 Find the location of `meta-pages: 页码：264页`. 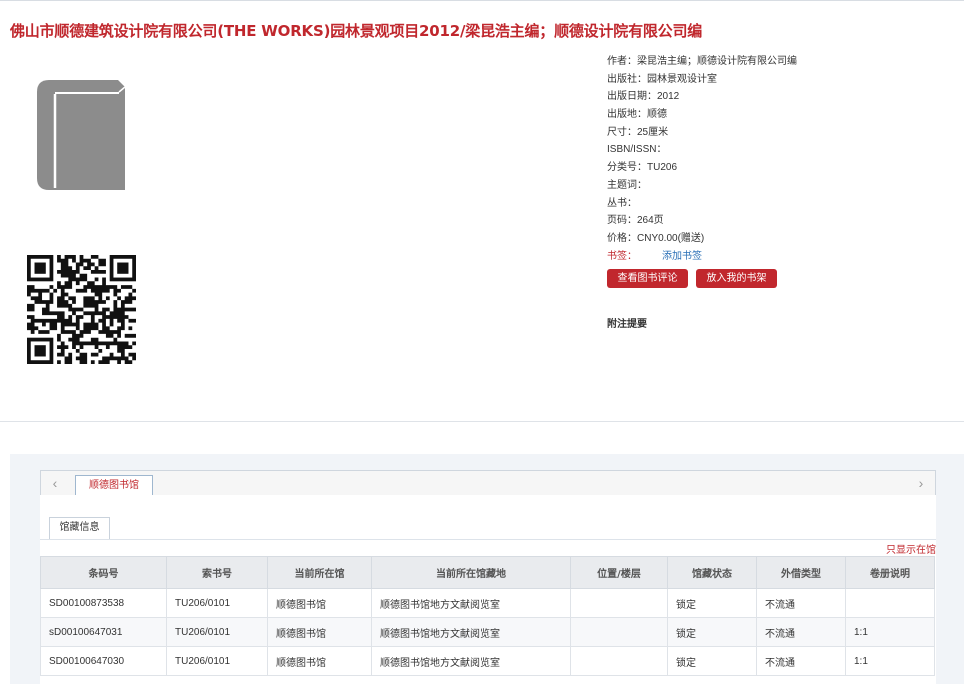

meta-pages: 页码：264页 is located at coordinates (635, 221).